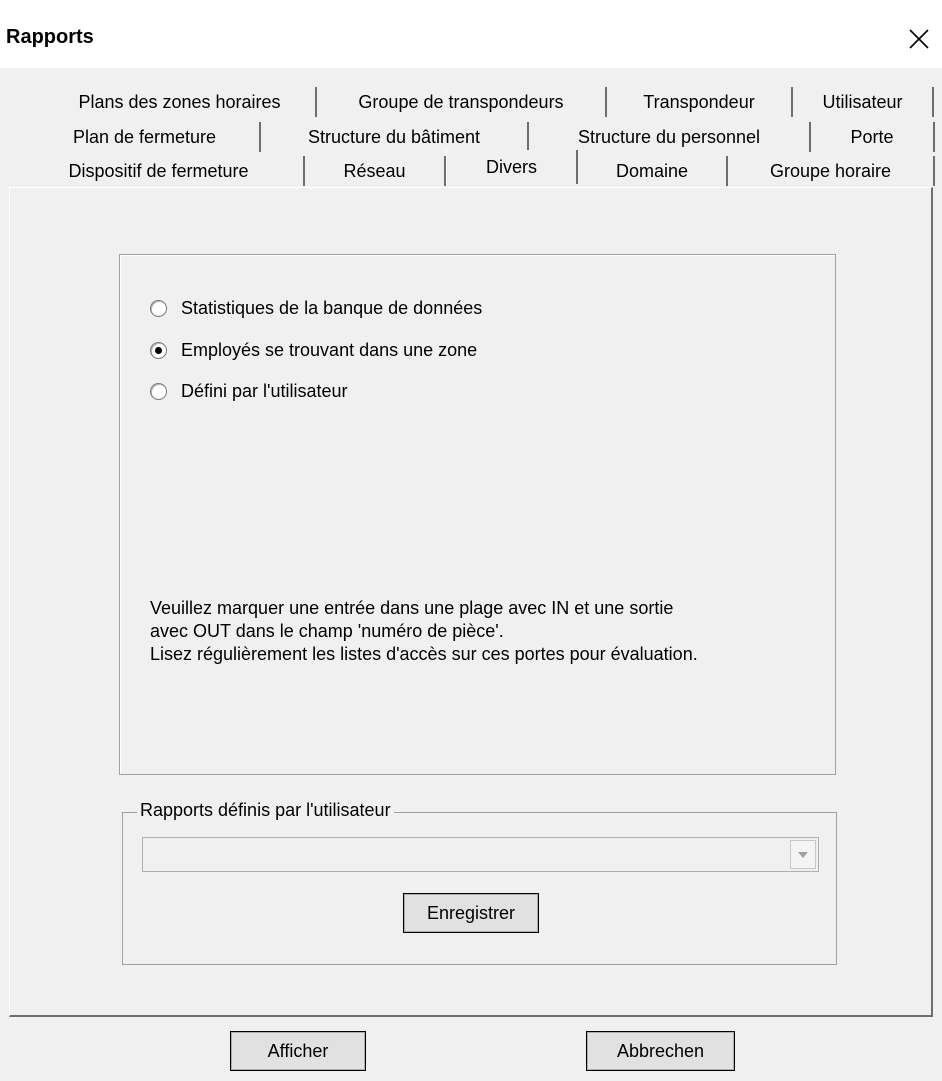  I want to click on tab-label: Réseau, so click(374, 170).